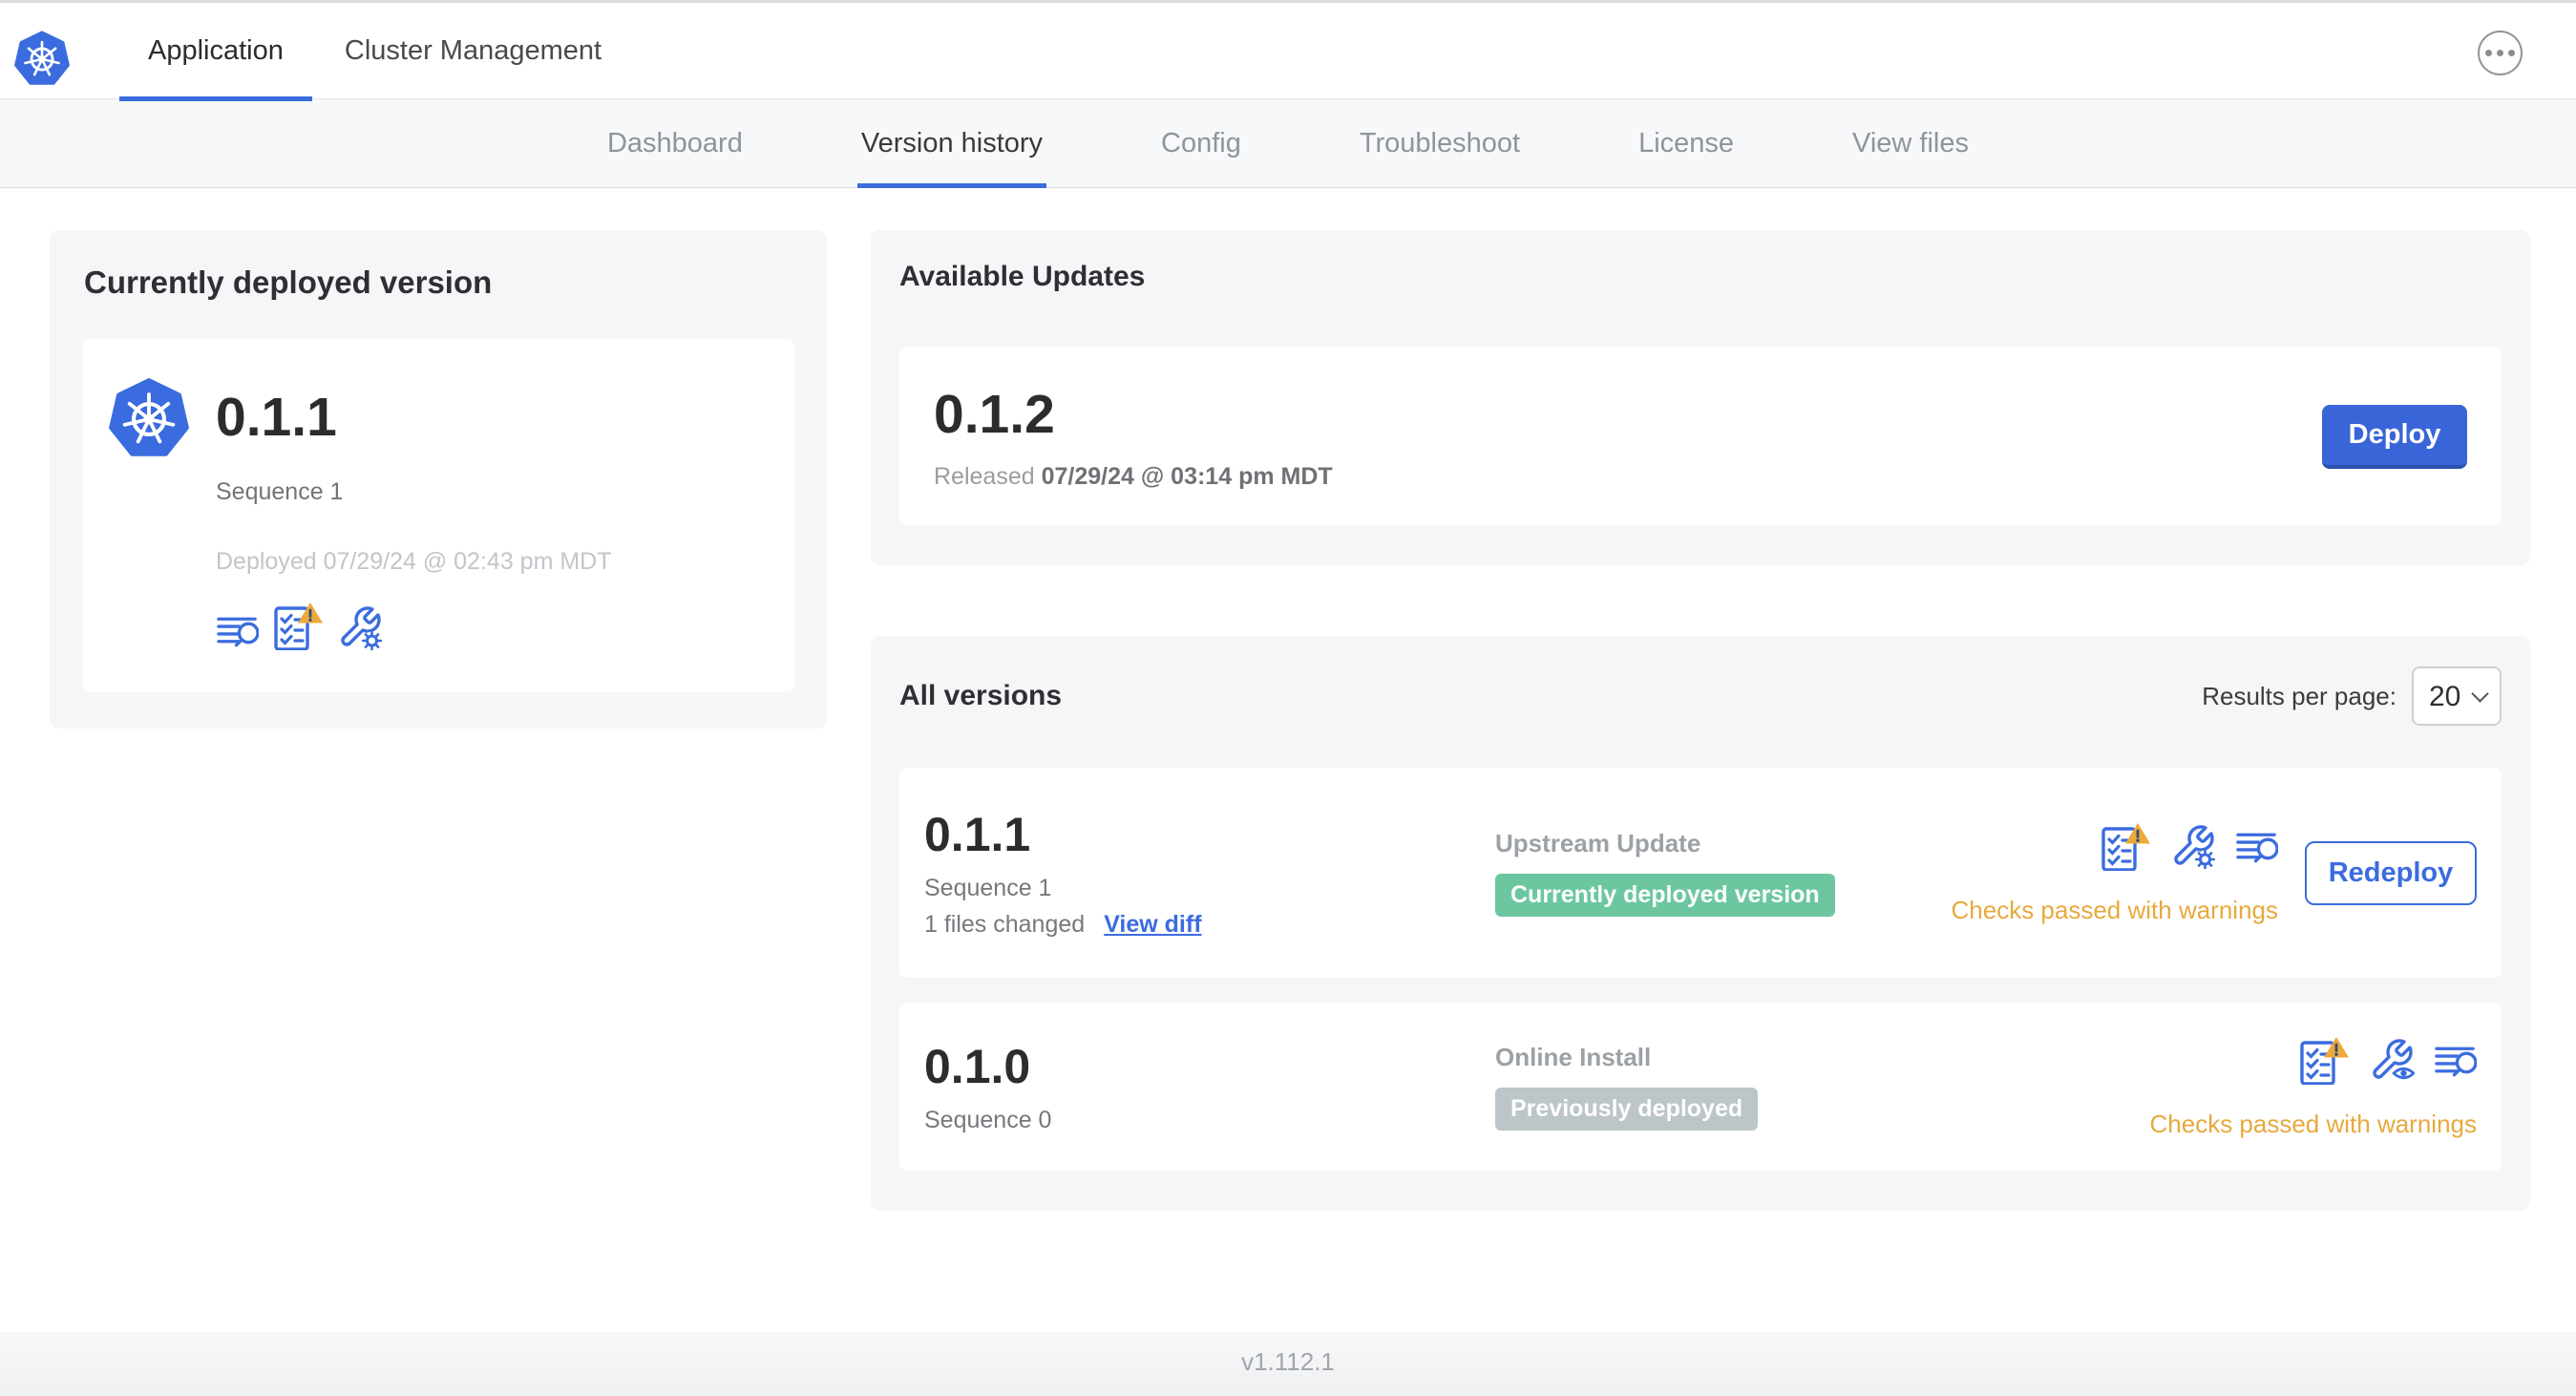 The height and width of the screenshot is (1396, 2576). I want to click on subnav-troubleshoot-label: Troubleshoot, so click(1440, 143).